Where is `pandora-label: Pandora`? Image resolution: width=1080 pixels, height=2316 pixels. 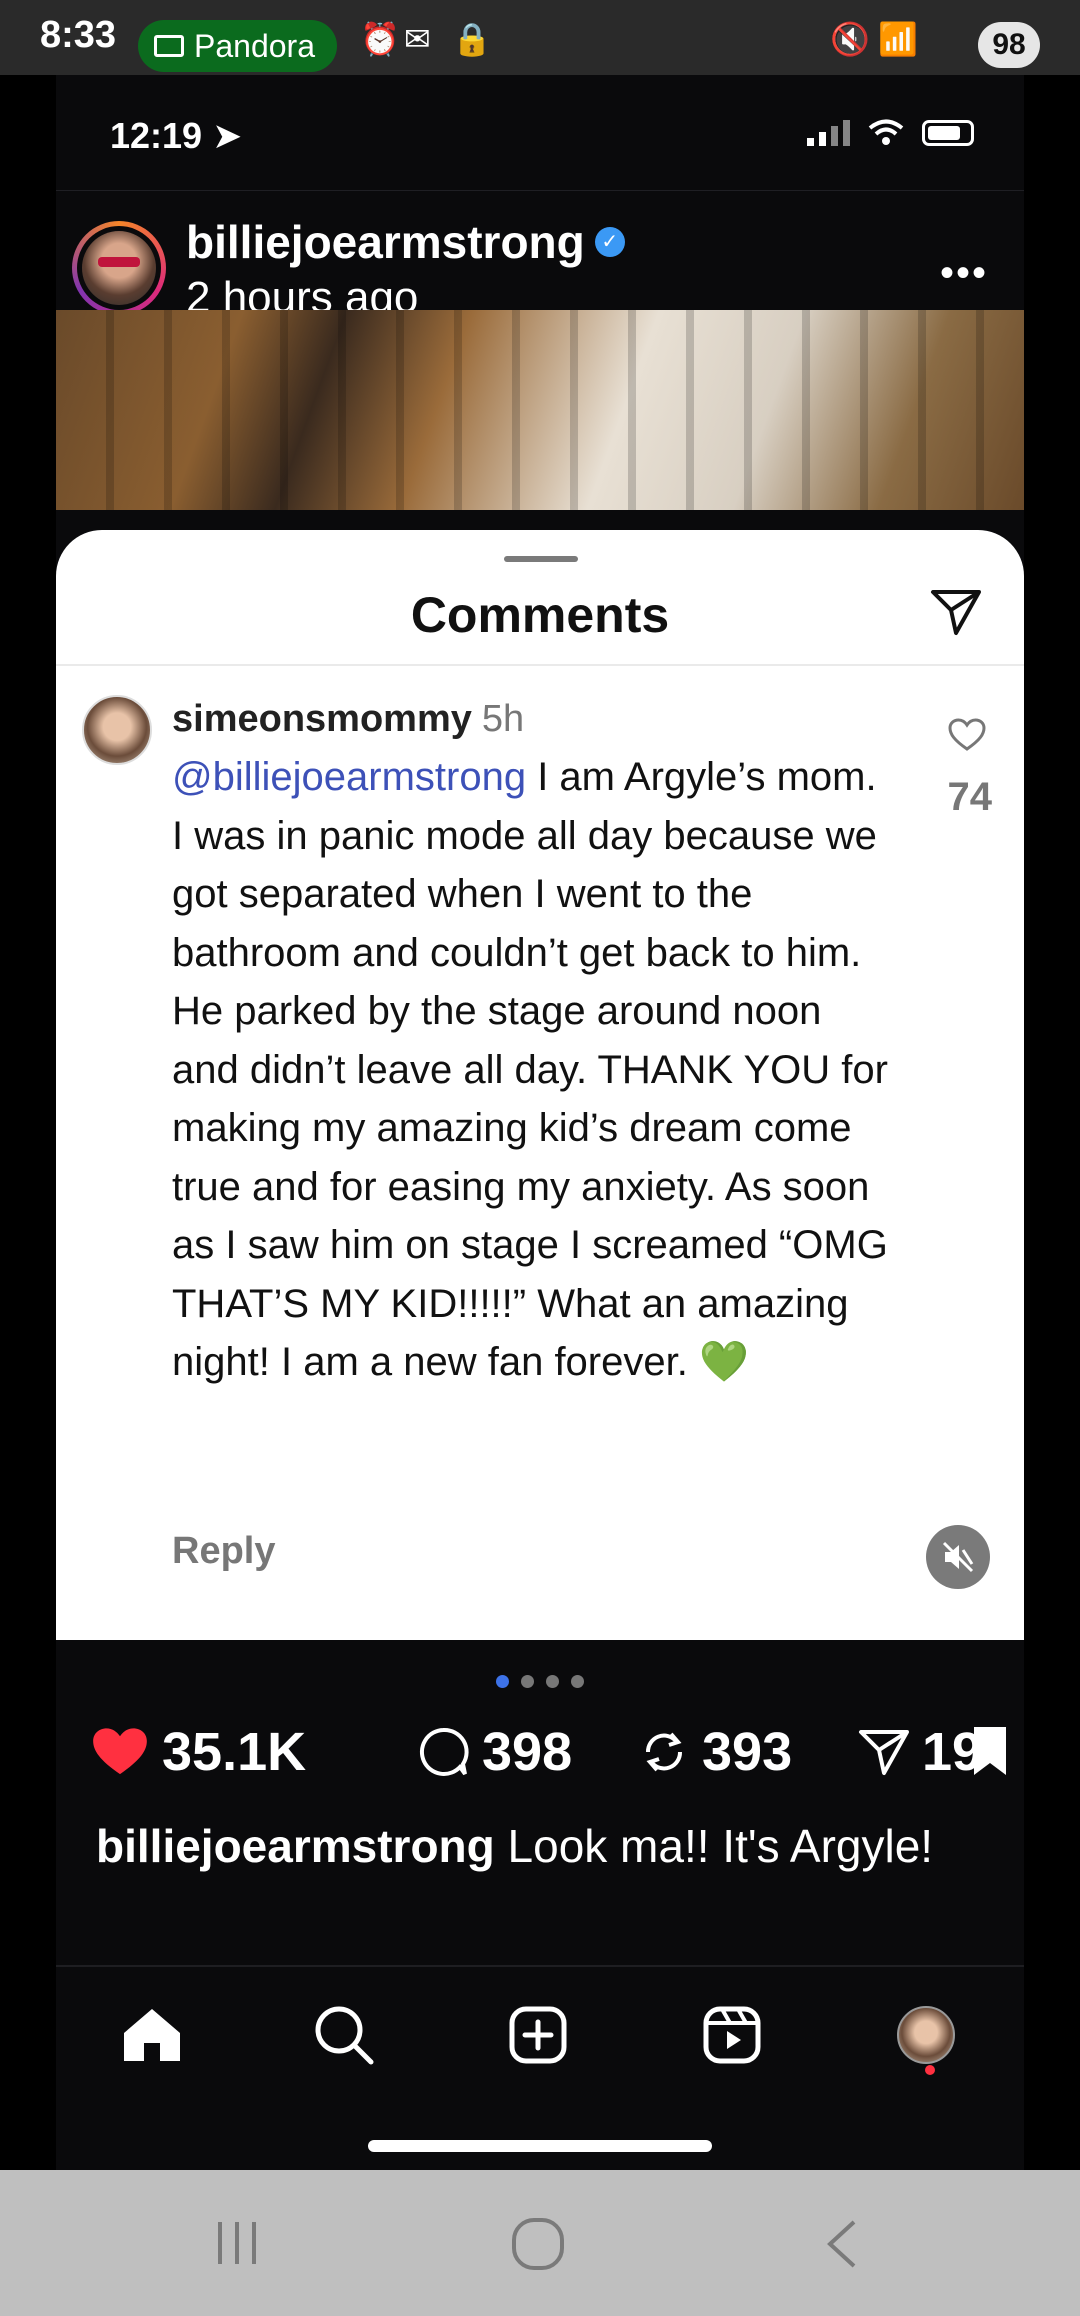
pandora-label: Pandora is located at coordinates (254, 45).